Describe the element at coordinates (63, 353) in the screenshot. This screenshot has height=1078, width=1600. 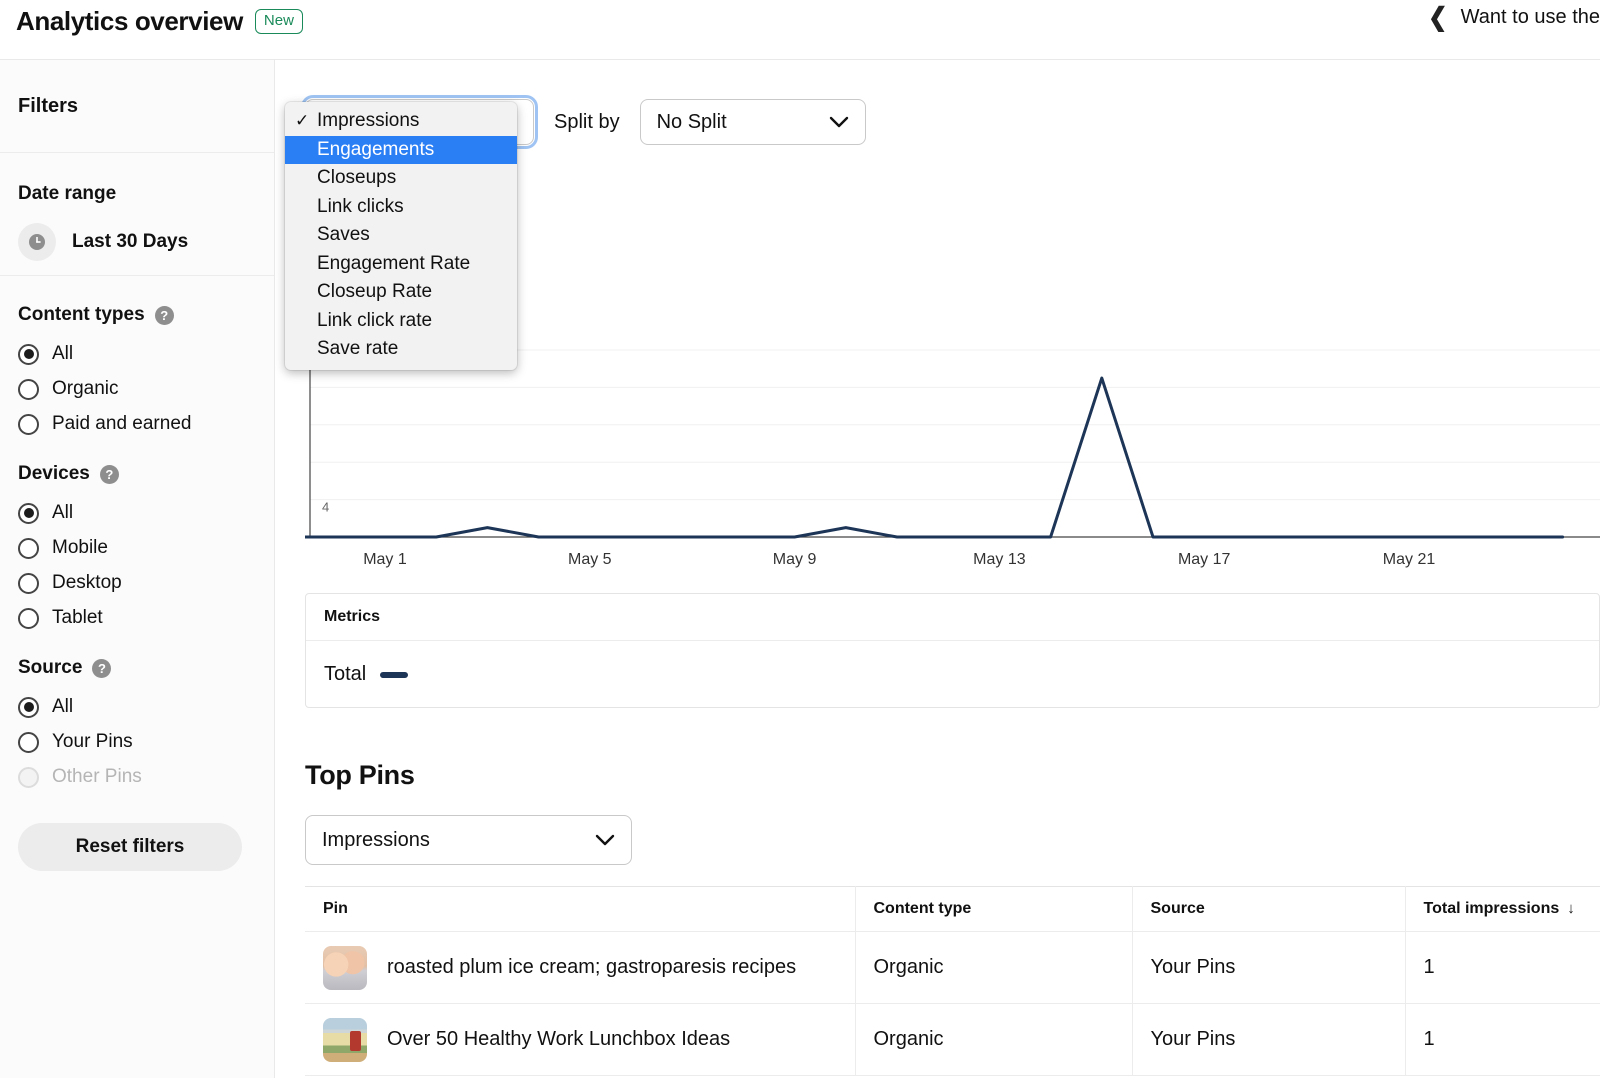
I see `radio-label: All` at that location.